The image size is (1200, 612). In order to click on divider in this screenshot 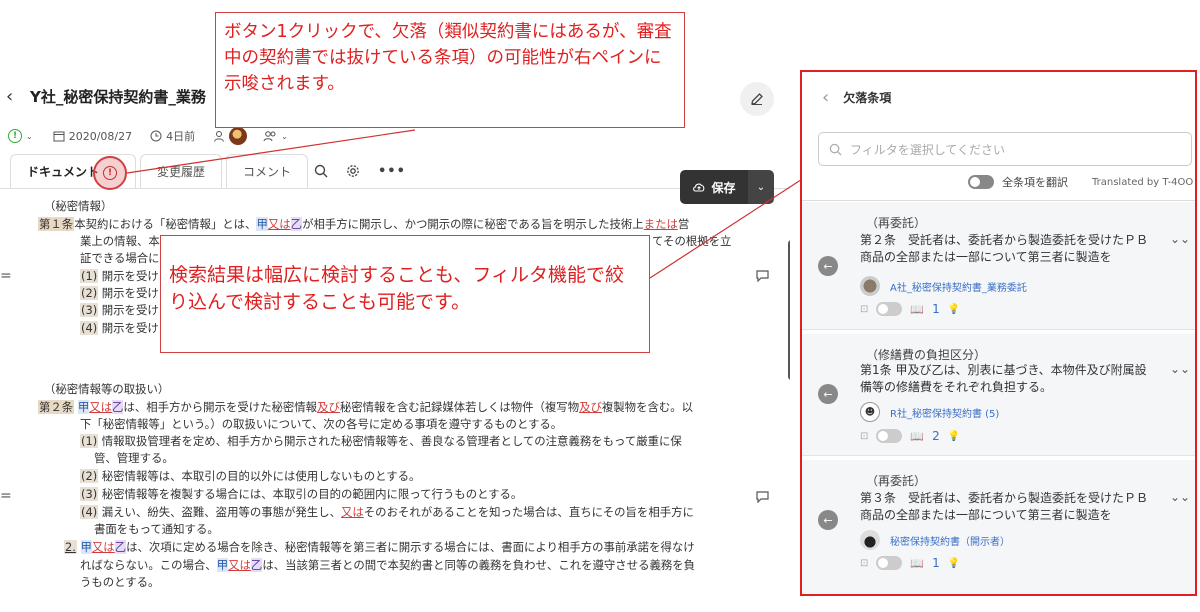, I will do `click(998, 200)`.